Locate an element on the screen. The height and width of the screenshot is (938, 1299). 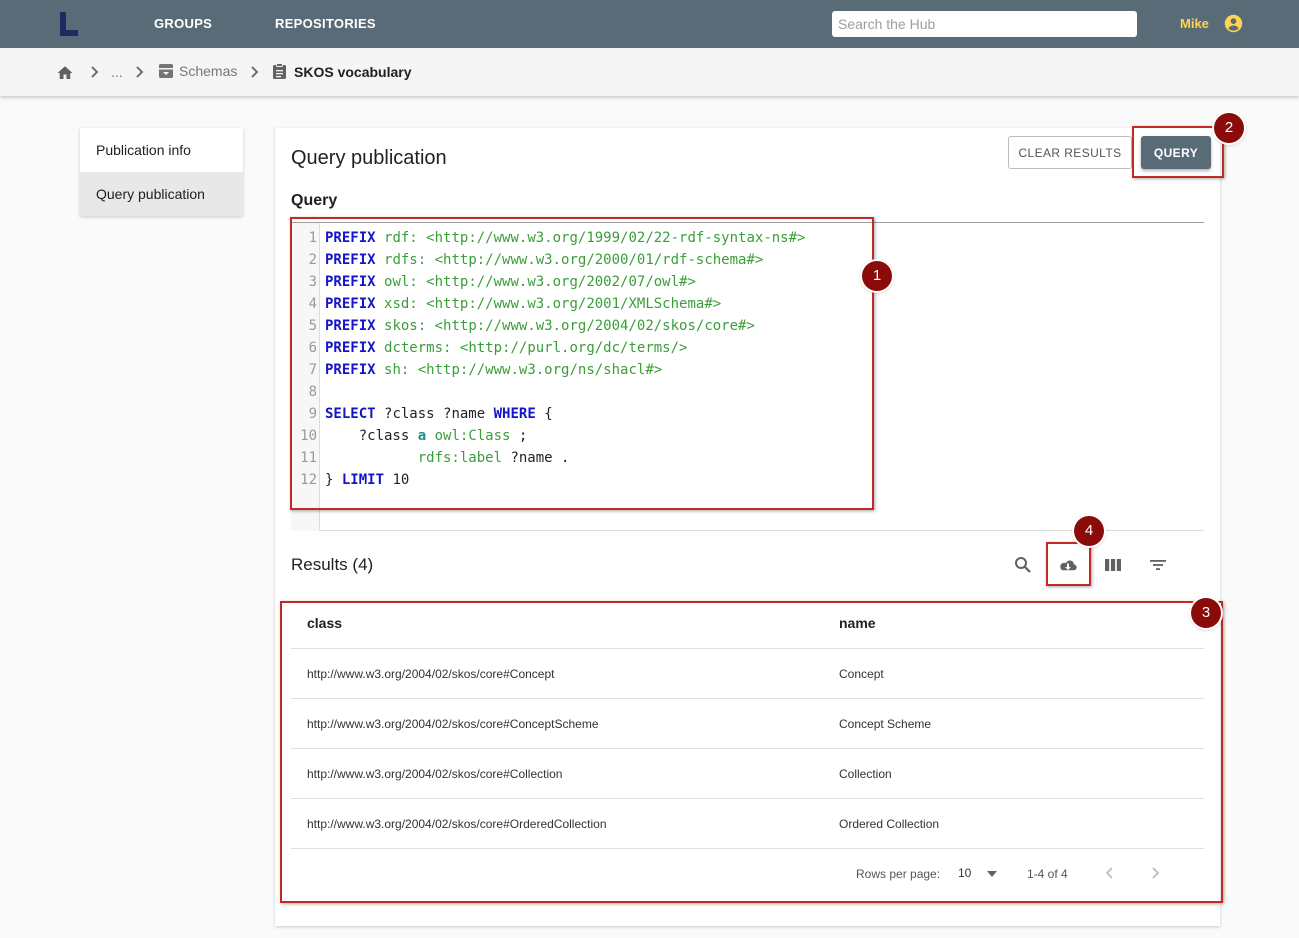
view-columns-icon is located at coordinates (1113, 565).